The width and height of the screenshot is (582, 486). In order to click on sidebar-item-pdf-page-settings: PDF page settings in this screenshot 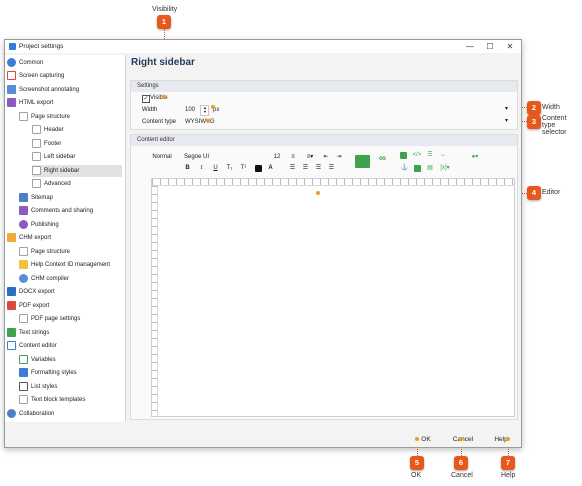, I will do `click(49, 319)`.